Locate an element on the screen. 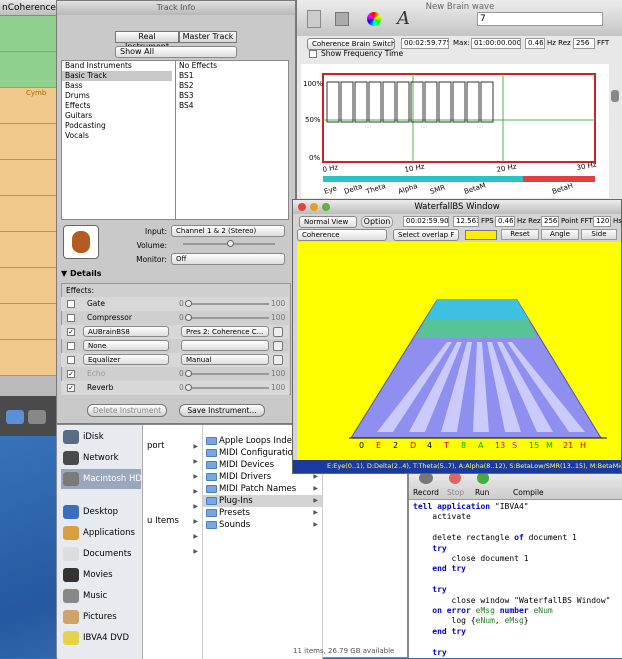 This screenshot has width=622, height=659. finder-sidebar-item: Music is located at coordinates (101, 596).